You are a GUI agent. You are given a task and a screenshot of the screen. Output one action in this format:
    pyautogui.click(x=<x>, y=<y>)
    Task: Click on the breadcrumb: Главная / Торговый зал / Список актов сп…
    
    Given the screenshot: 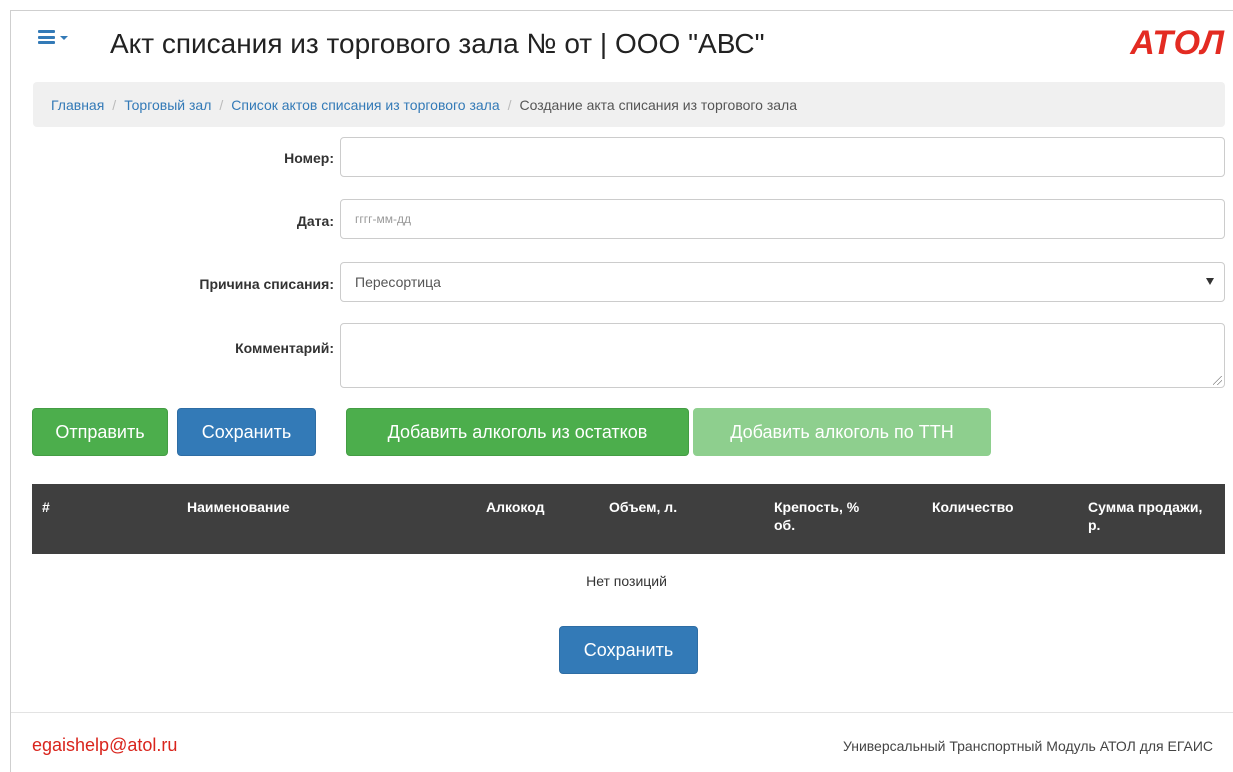 What is the action you would take?
    pyautogui.click(x=629, y=104)
    